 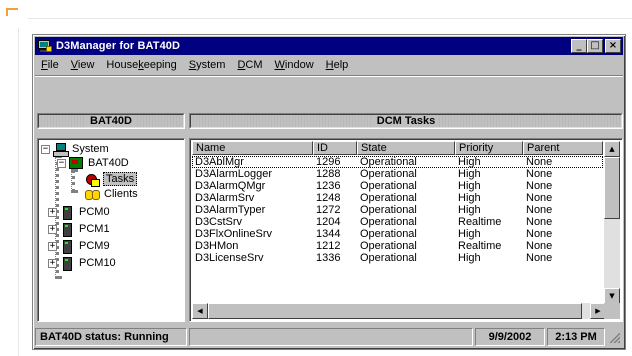 What do you see at coordinates (229, 258) in the screenshot?
I see `cell-name: D3LicenseSrv` at bounding box center [229, 258].